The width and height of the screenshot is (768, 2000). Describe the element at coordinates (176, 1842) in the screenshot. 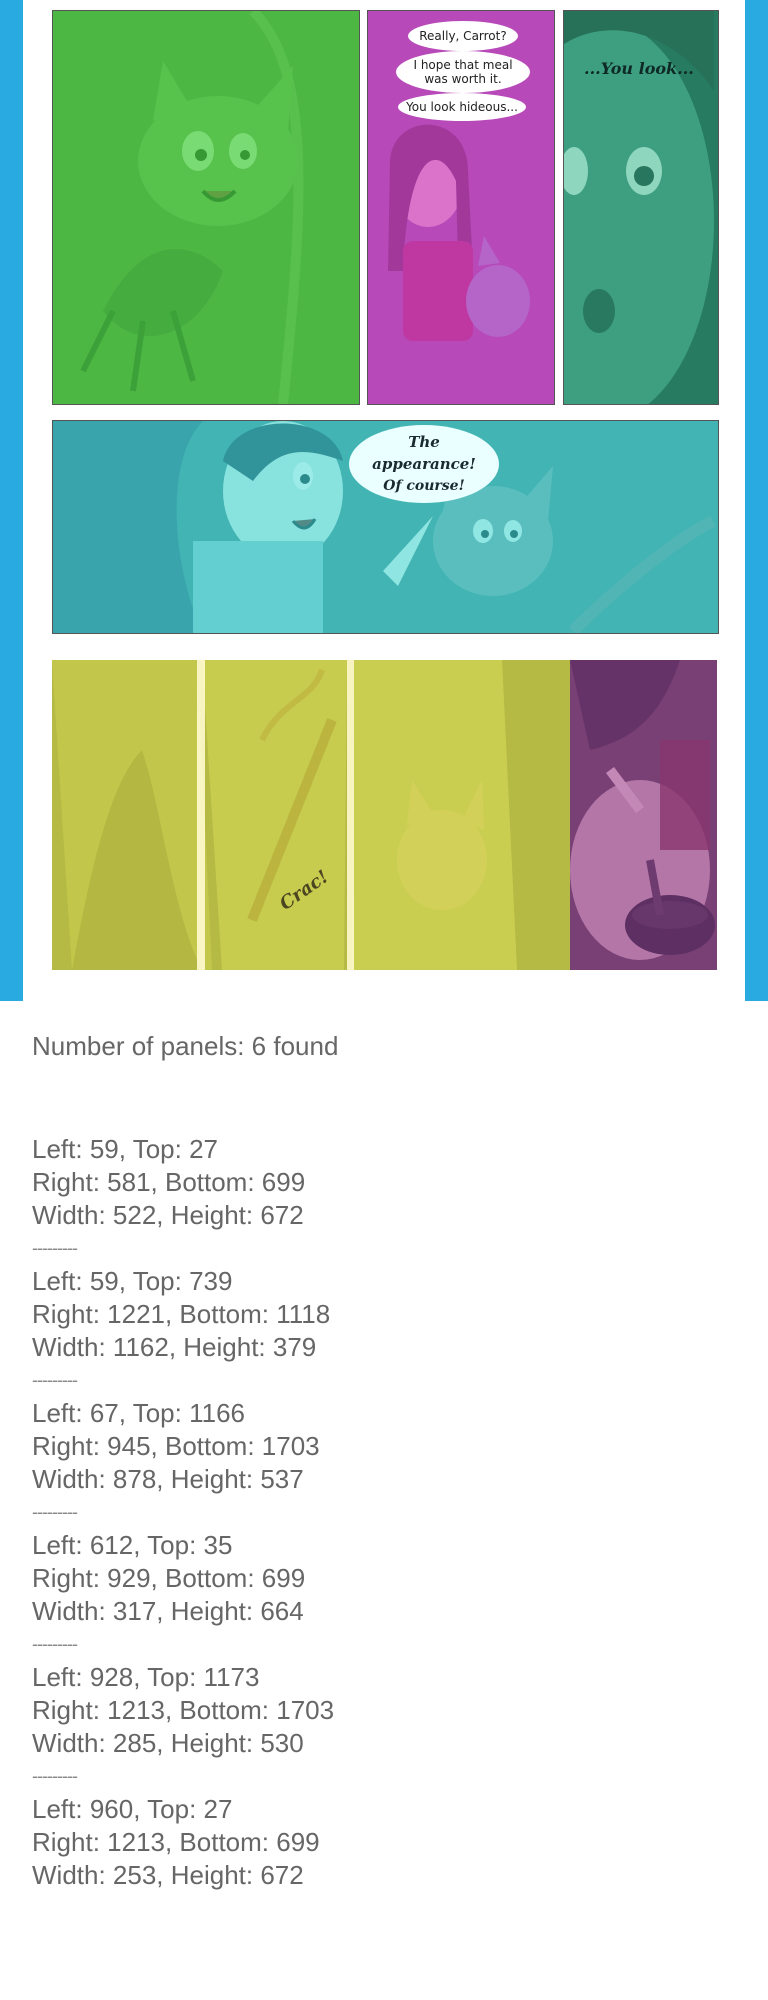

I see `record-right-bottom: Right: 1213, Bottom: 699` at that location.